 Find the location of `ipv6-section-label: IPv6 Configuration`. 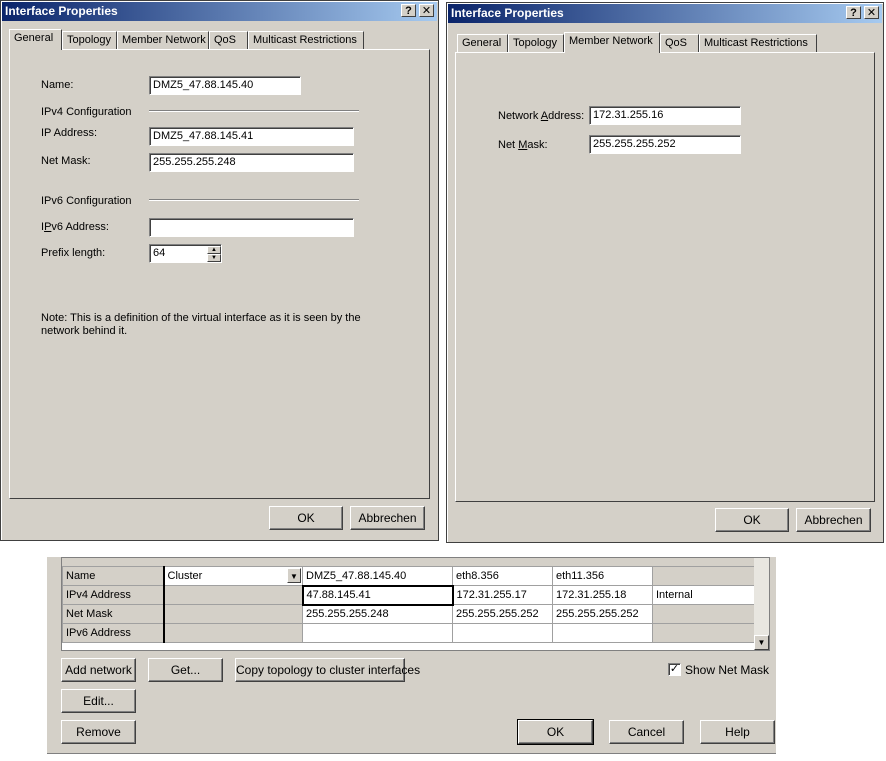

ipv6-section-label: IPv6 Configuration is located at coordinates (86, 201).